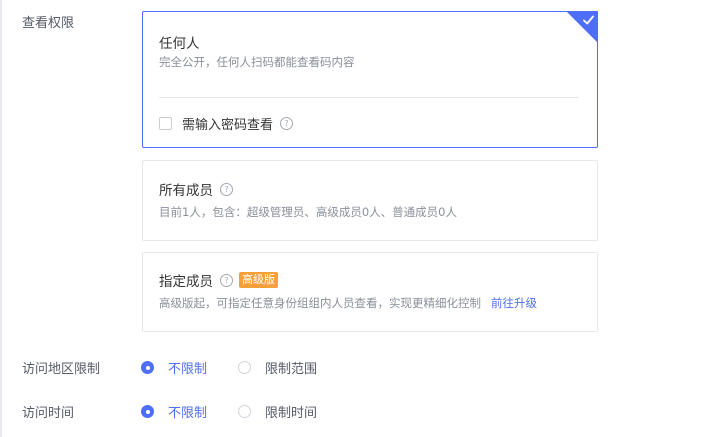  What do you see at coordinates (588, 20) in the screenshot?
I see `check-icon` at bounding box center [588, 20].